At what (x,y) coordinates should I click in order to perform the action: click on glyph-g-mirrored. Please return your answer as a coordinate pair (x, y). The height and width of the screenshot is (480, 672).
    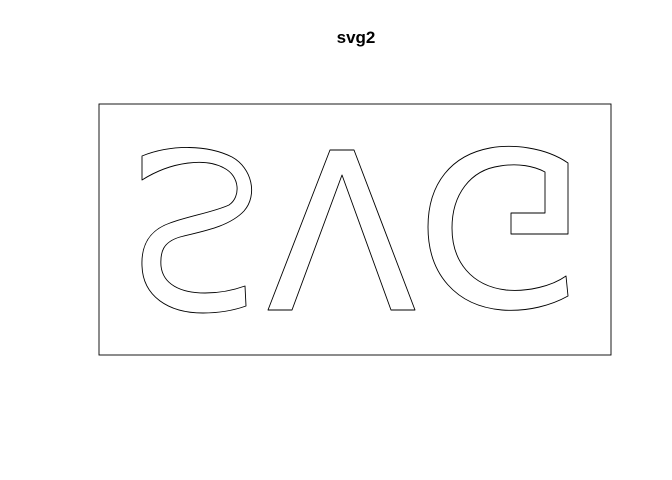
    Looking at the image, I should click on (498, 228).